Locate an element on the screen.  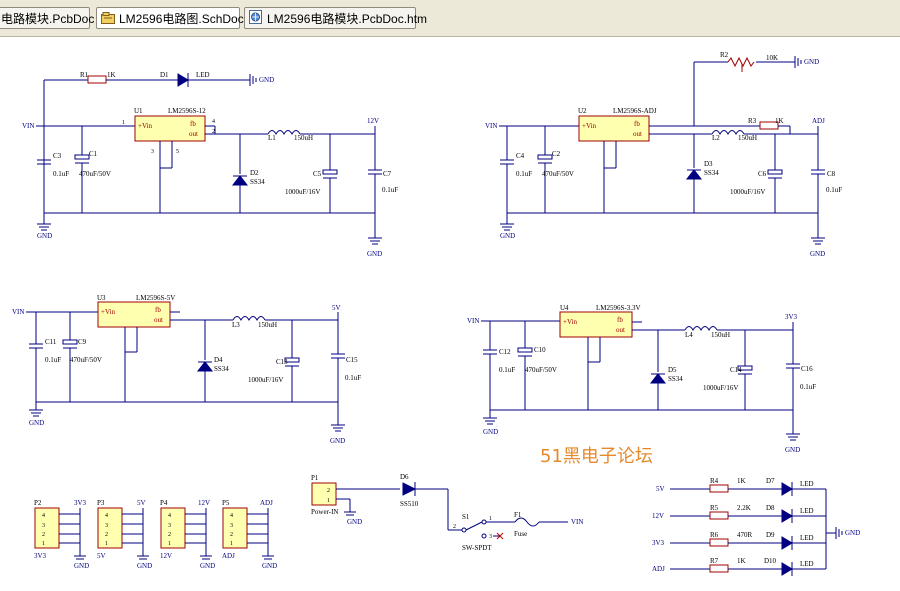
u1-vin-pin: +Vin is located at coordinates (145, 126).